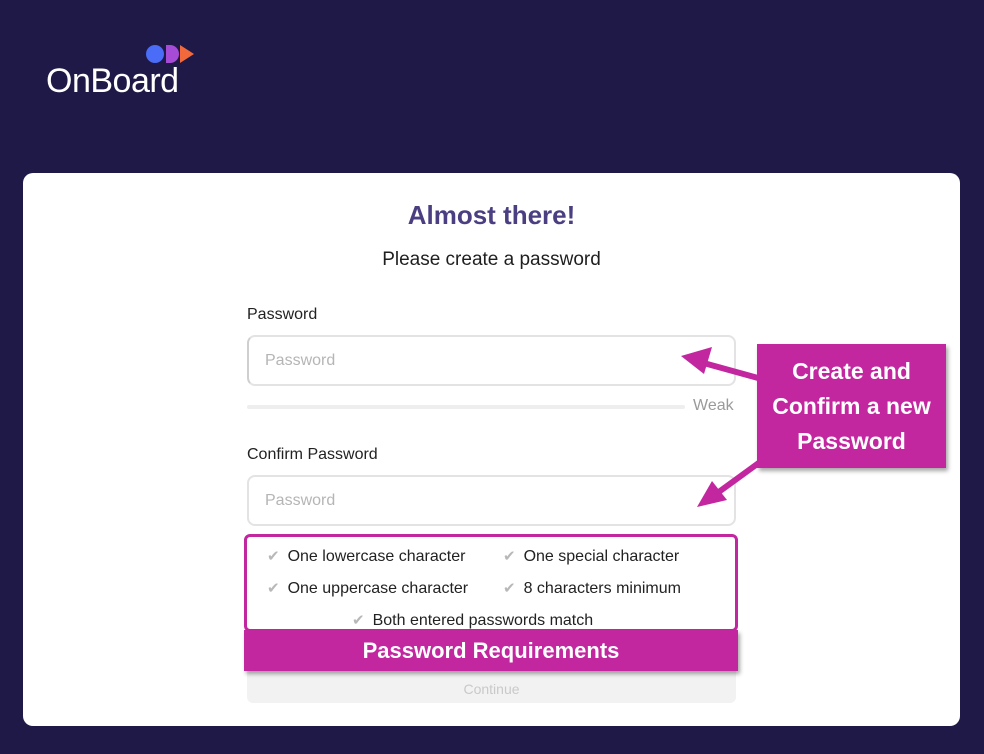 The width and height of the screenshot is (984, 754). Describe the element at coordinates (491, 259) in the screenshot. I see `page-subtitle: Please create a password` at that location.